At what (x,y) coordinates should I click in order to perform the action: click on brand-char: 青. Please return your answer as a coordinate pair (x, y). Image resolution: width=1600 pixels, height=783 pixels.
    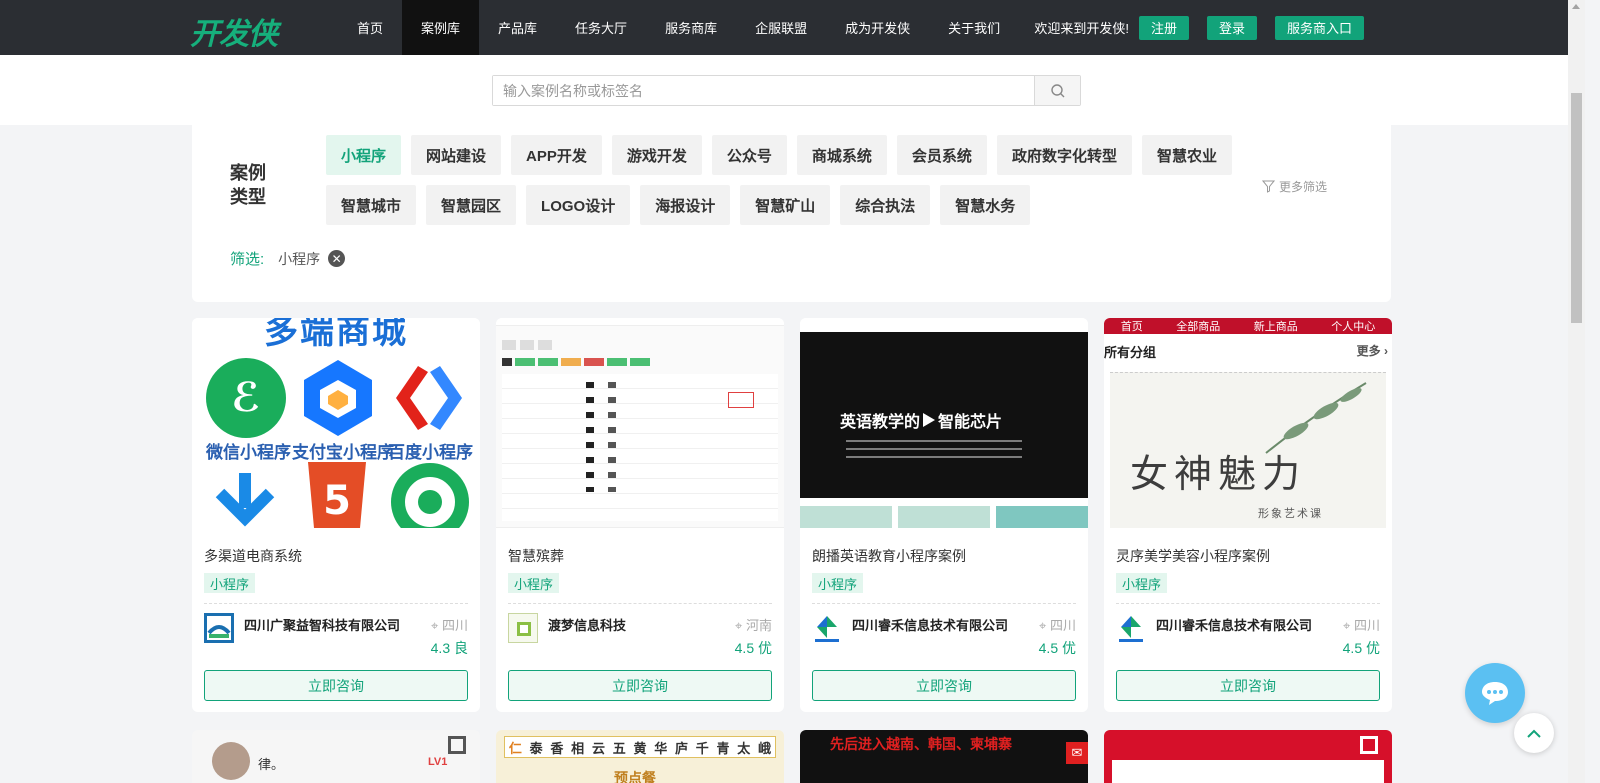
    Looking at the image, I should click on (723, 748).